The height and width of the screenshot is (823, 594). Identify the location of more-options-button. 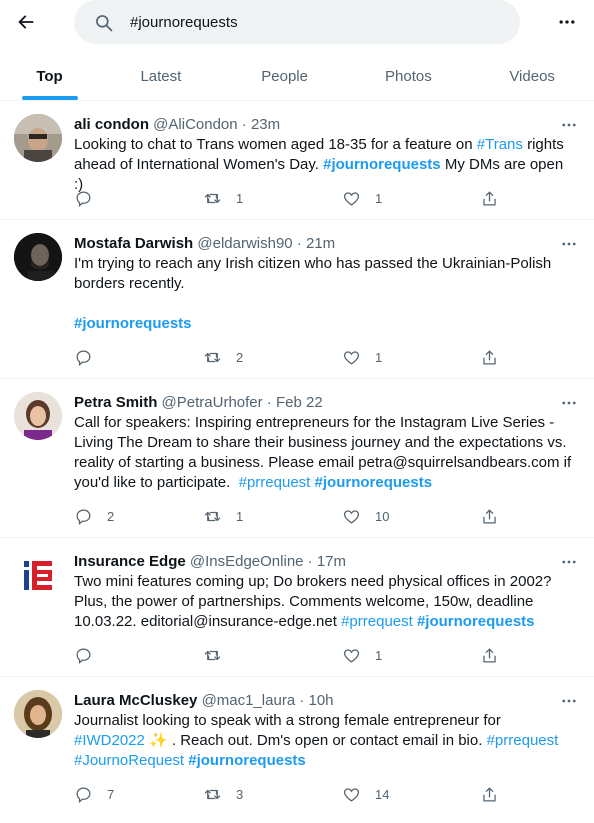
(567, 22).